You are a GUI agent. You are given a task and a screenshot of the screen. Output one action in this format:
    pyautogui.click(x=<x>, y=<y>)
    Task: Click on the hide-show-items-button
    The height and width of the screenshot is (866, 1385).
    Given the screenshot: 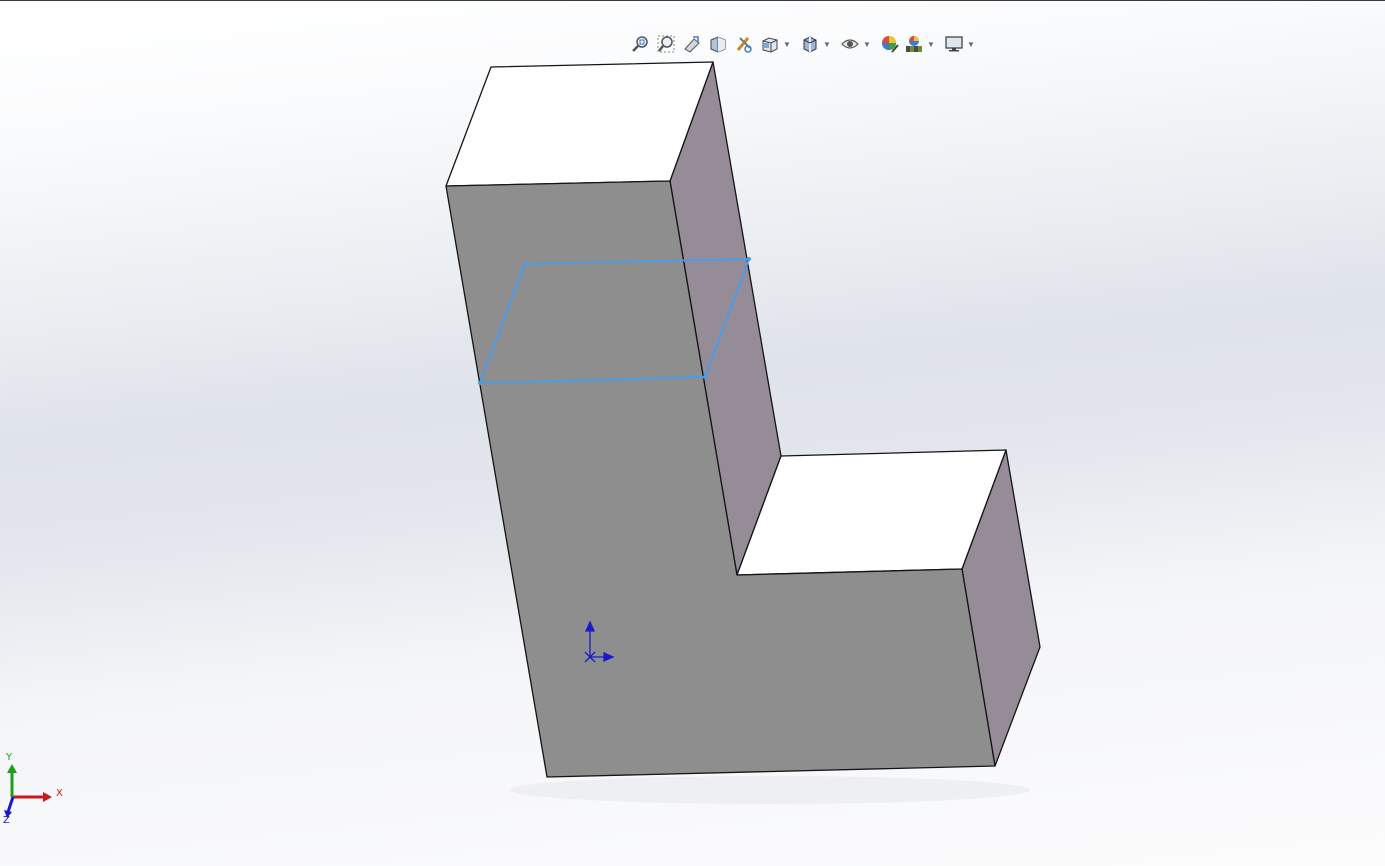 What is the action you would take?
    pyautogui.click(x=850, y=44)
    